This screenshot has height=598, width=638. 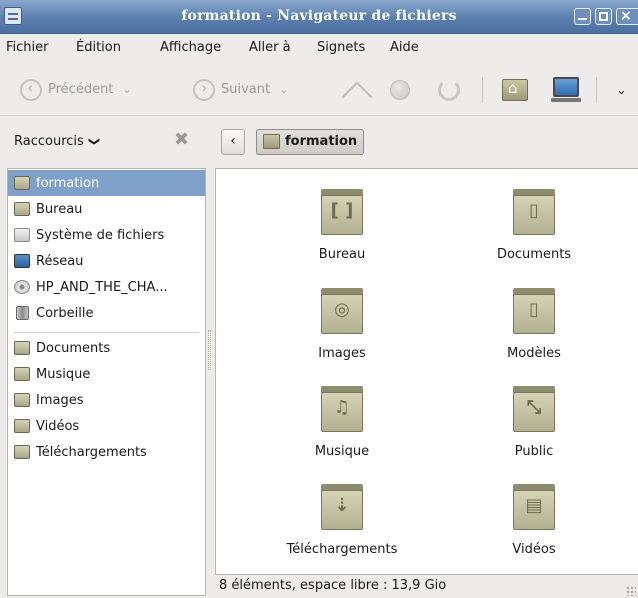 What do you see at coordinates (246, 89) in the screenshot?
I see `forward-label: Suivant` at bounding box center [246, 89].